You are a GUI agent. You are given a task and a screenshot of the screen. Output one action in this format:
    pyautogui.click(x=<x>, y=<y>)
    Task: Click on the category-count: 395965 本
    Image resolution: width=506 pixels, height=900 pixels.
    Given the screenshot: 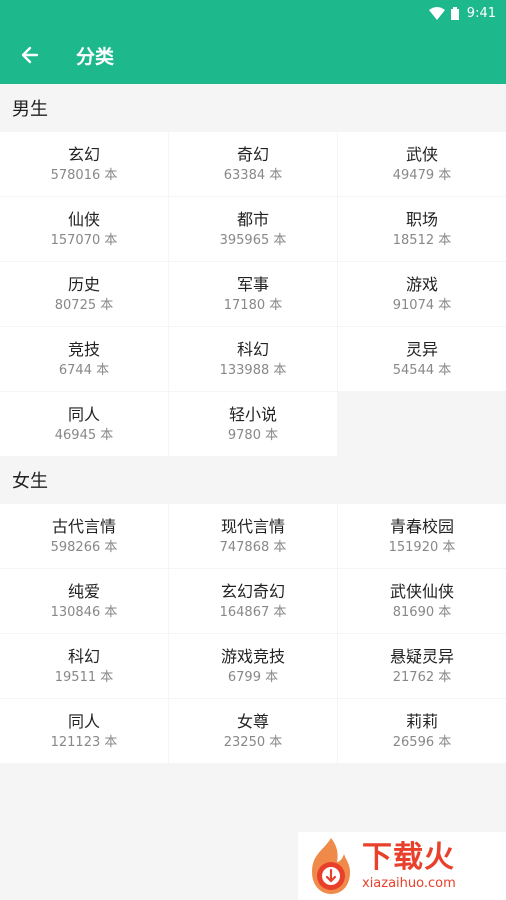 What is the action you would take?
    pyautogui.click(x=253, y=240)
    